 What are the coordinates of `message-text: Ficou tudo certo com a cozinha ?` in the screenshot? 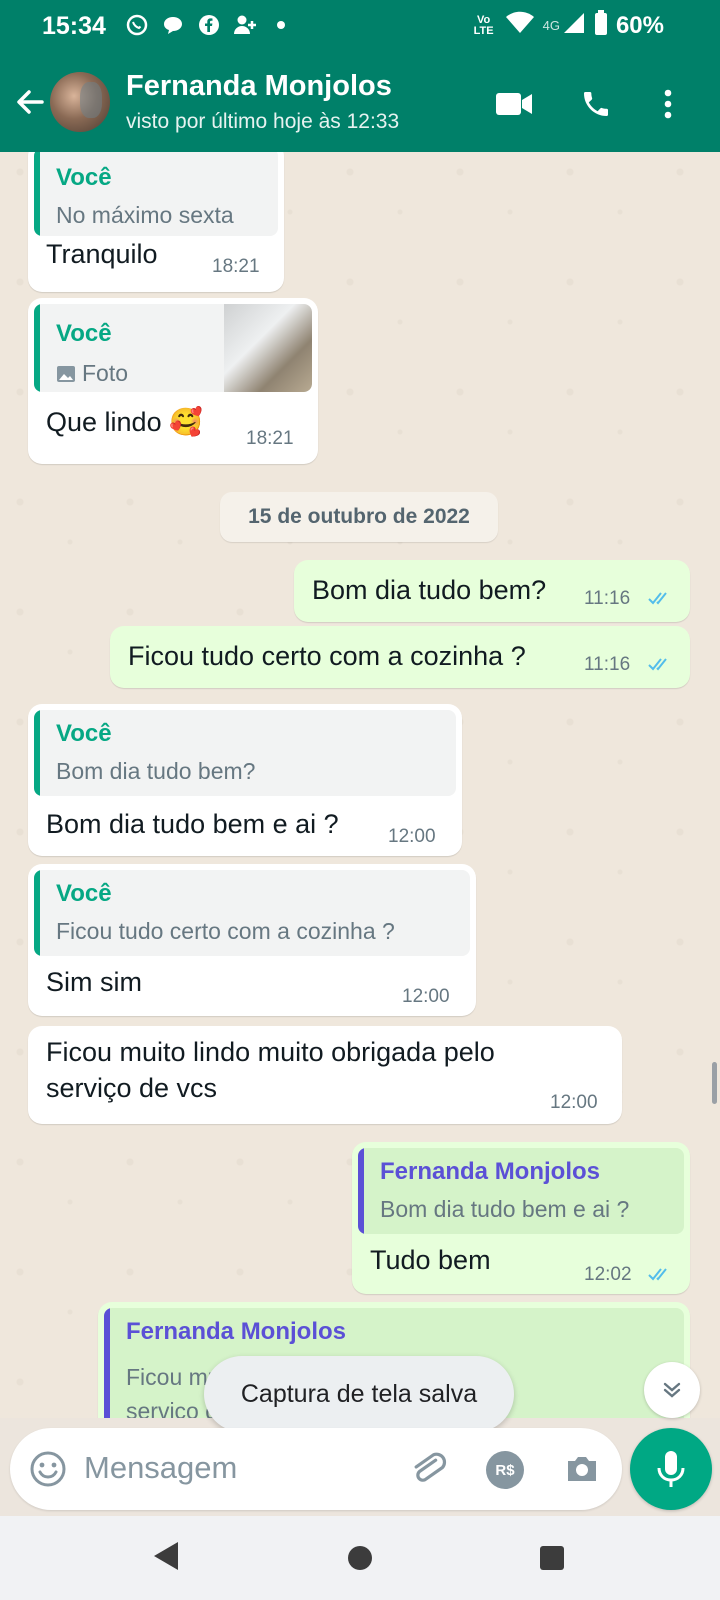 It's located at (327, 656).